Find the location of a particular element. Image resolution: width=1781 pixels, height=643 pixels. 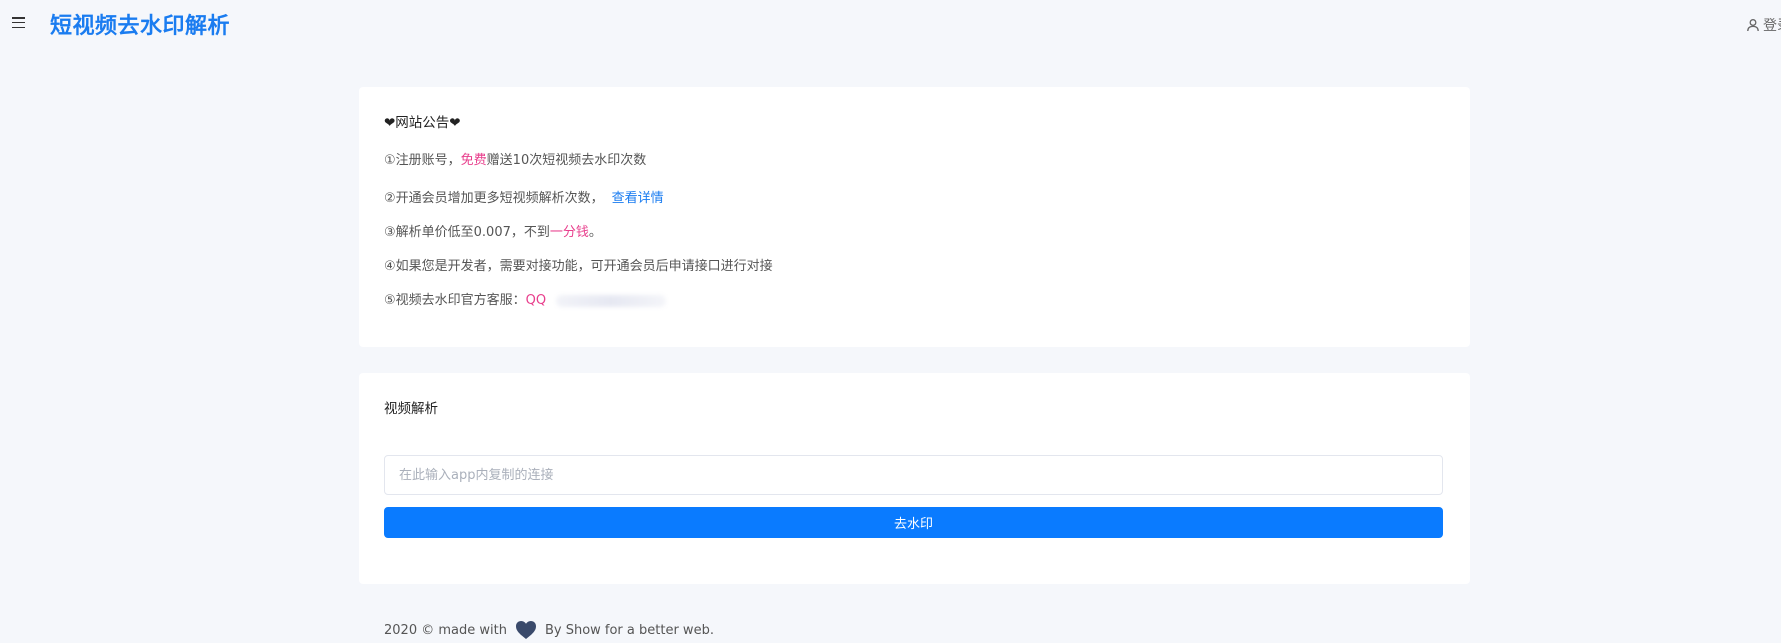

remove-watermark-button: 去水印 is located at coordinates (913, 522).